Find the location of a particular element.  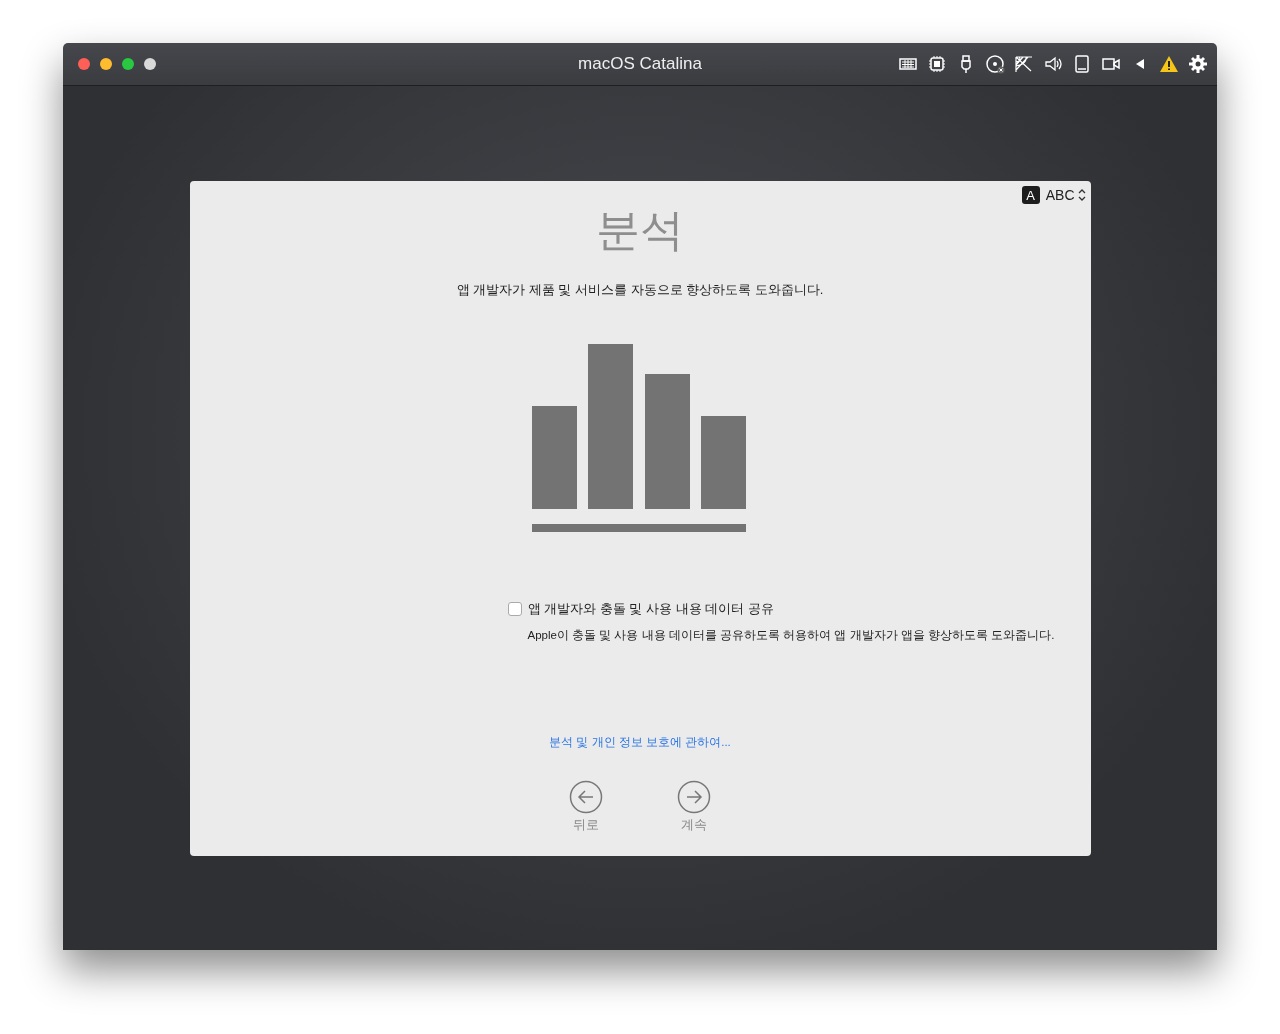

close-button is located at coordinates (84, 64).